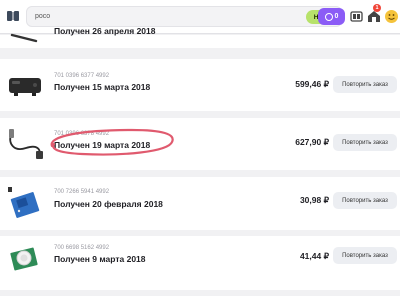  What do you see at coordinates (102, 87) in the screenshot?
I see `order-status: Получен 15 марта 2018` at bounding box center [102, 87].